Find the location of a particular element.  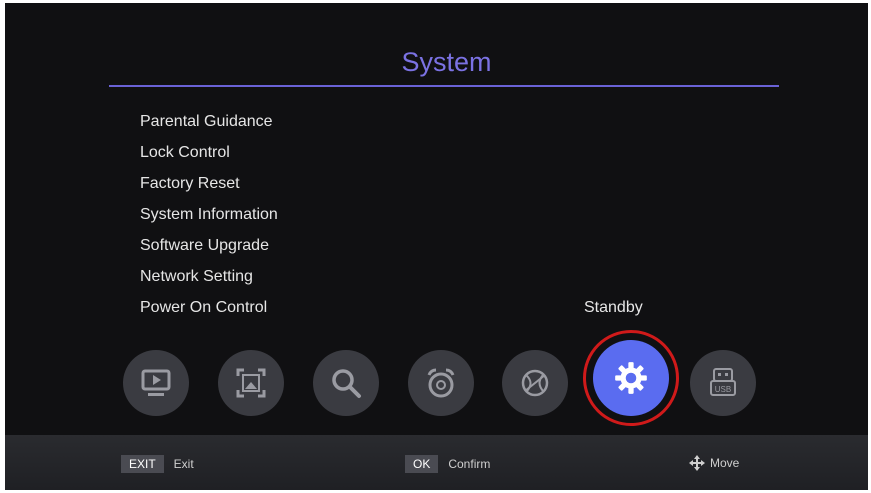

picture-icon is located at coordinates (251, 383).